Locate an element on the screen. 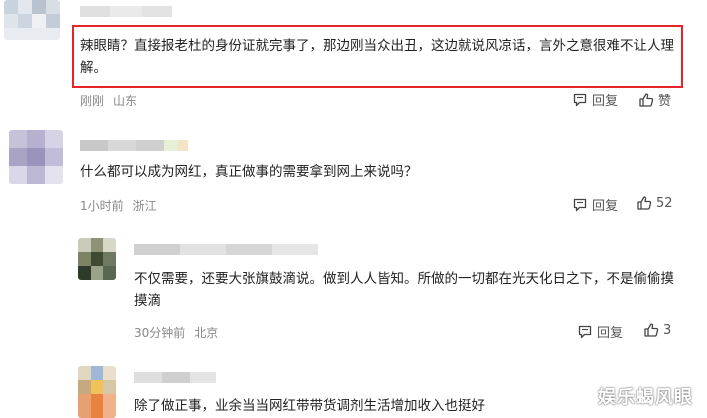 The image size is (707, 418). comment-meta: 刚刚 山东 is located at coordinates (113, 100).